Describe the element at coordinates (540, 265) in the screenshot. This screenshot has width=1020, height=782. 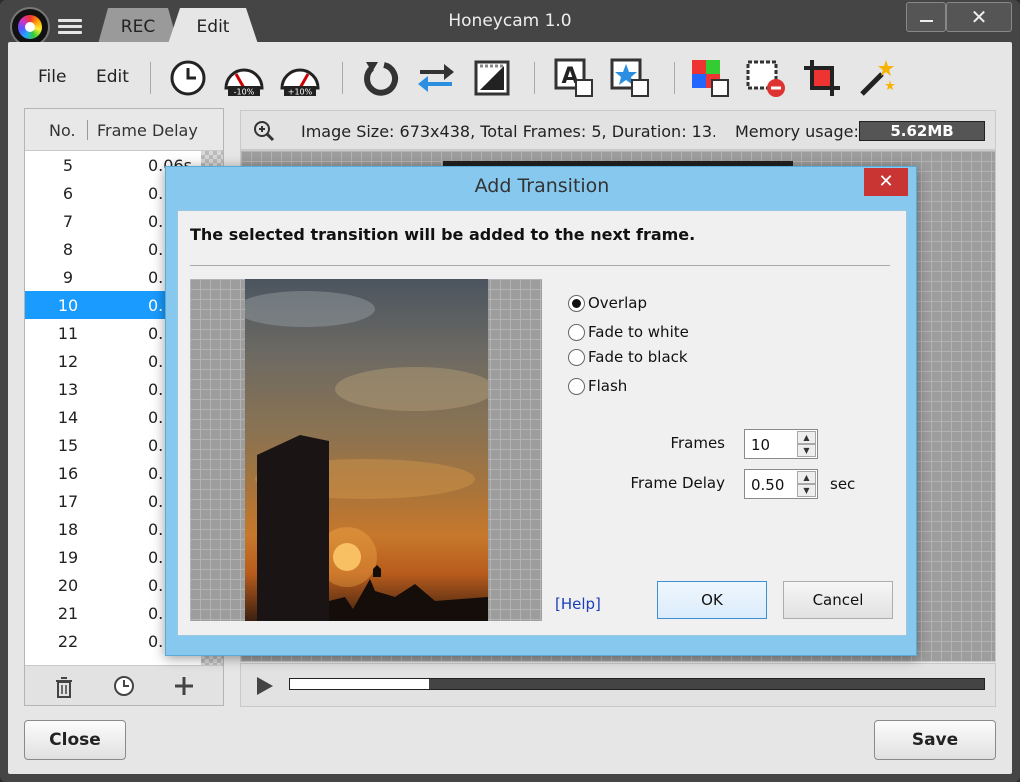
I see `divider` at that location.